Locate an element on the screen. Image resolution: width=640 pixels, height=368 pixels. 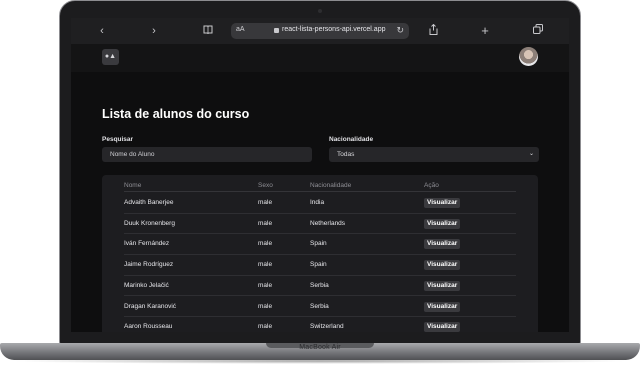
device-label: MacBook Air is located at coordinates (320, 347).